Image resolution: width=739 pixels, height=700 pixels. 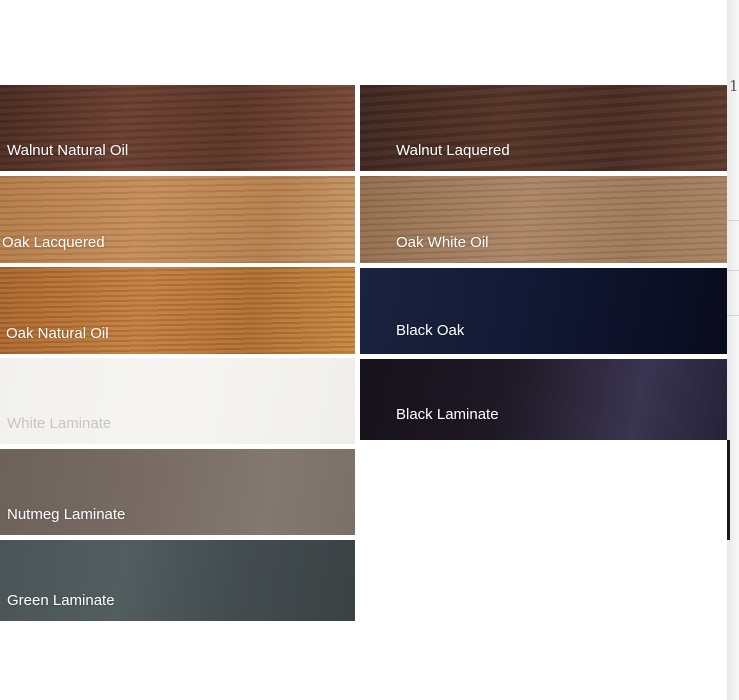 What do you see at coordinates (430, 330) in the screenshot?
I see `swatch-label: Black Oak` at bounding box center [430, 330].